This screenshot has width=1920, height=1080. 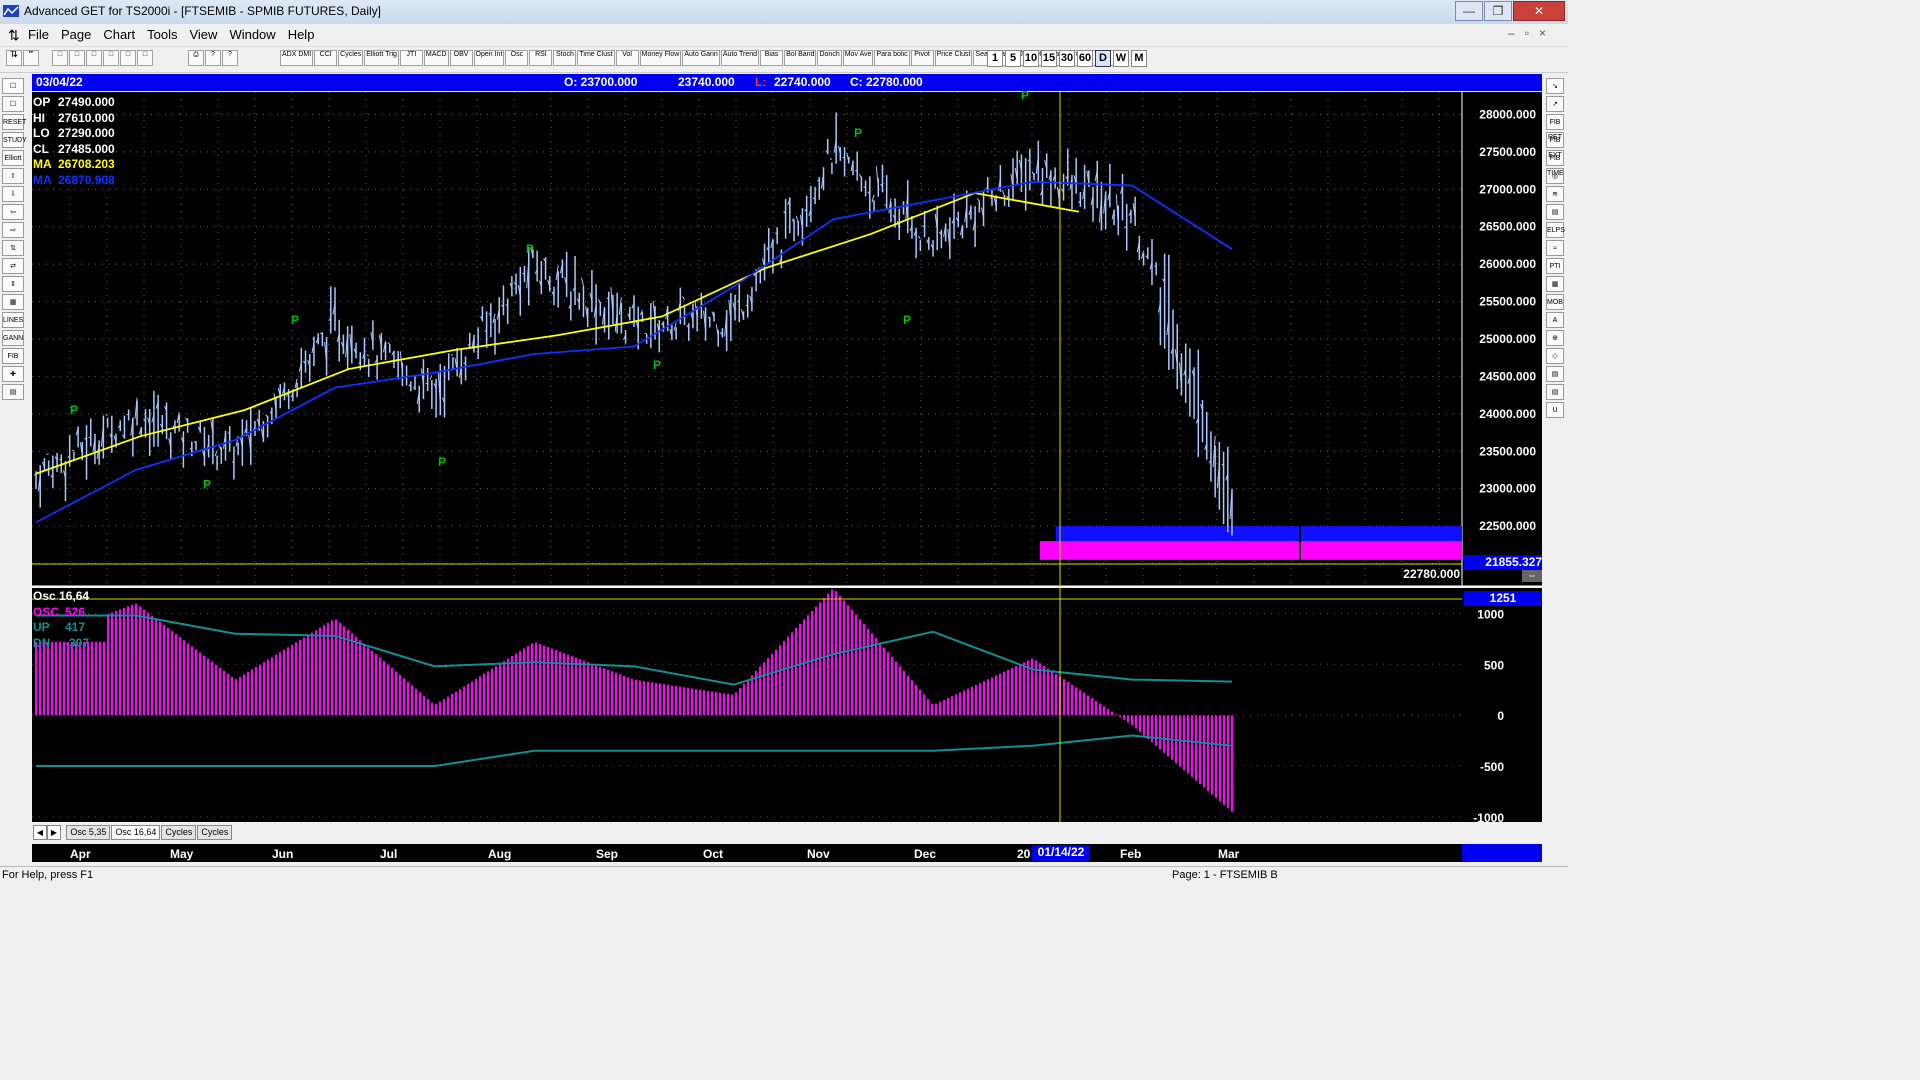 I want to click on osc-cursor-badge: 1251, so click(x=1503, y=598).